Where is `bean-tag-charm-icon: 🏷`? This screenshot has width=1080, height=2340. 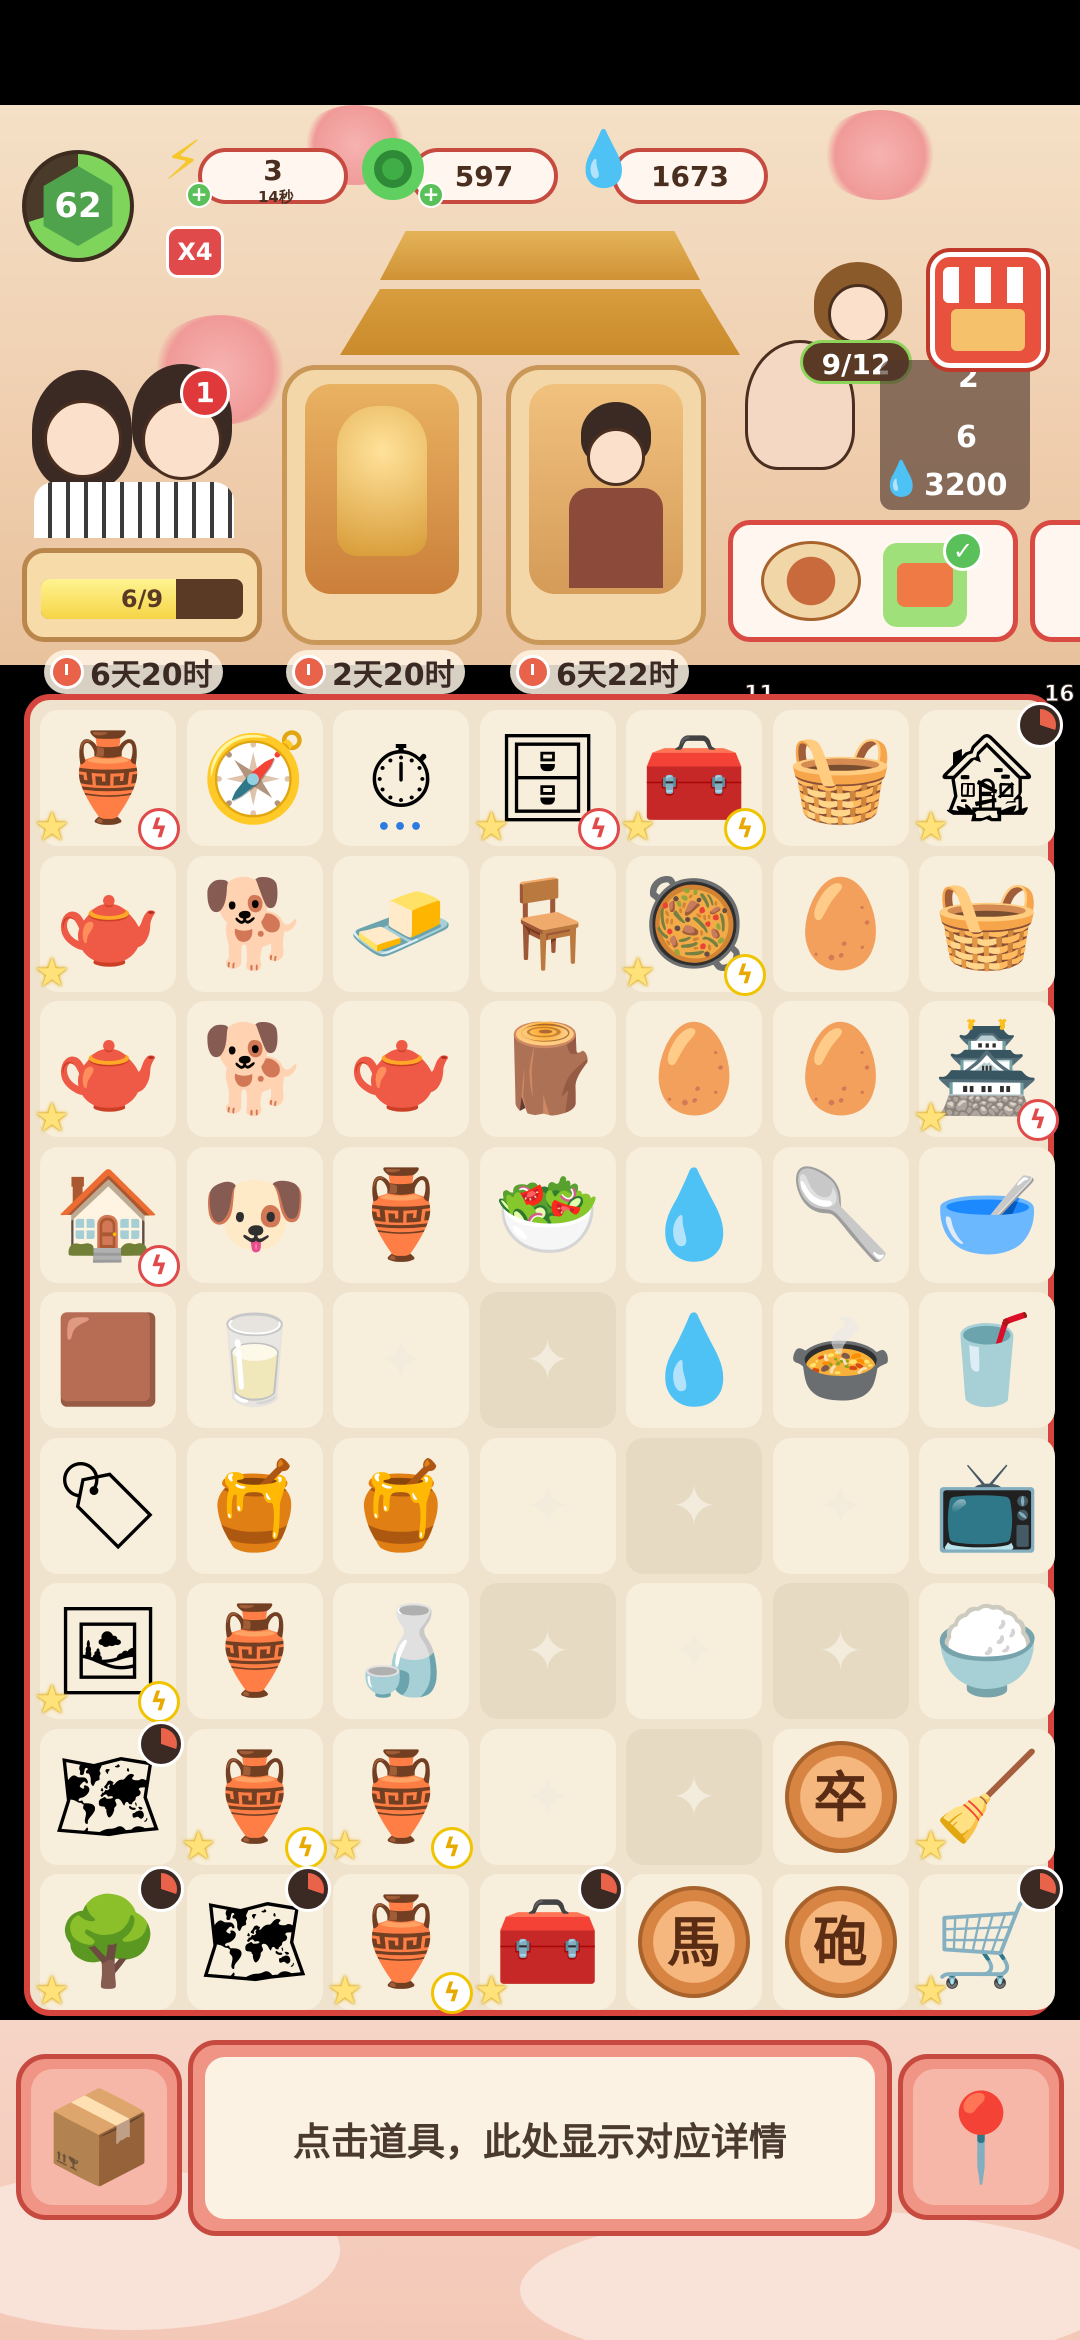
bean-tag-charm-icon: 🏷 is located at coordinates (107, 1506).